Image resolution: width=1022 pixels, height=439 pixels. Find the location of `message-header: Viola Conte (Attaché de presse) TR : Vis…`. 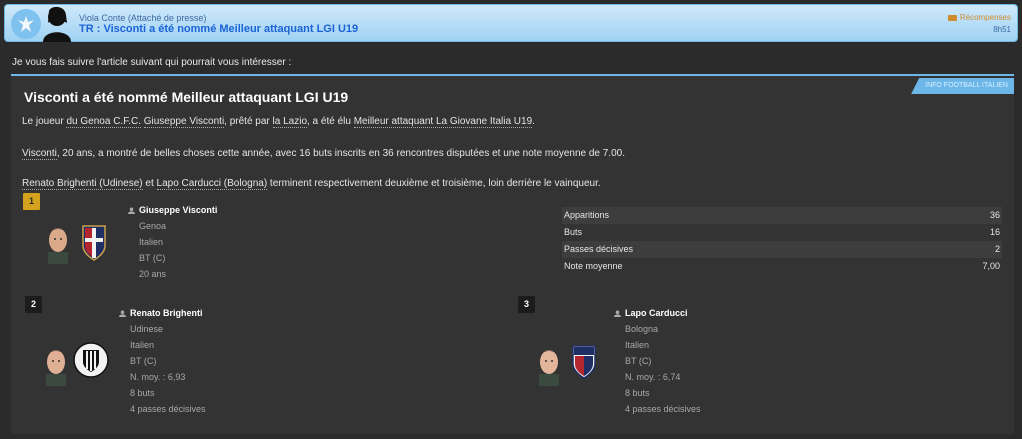

message-header: Viola Conte (Attaché de presse) TR : Vis… is located at coordinates (511, 23).